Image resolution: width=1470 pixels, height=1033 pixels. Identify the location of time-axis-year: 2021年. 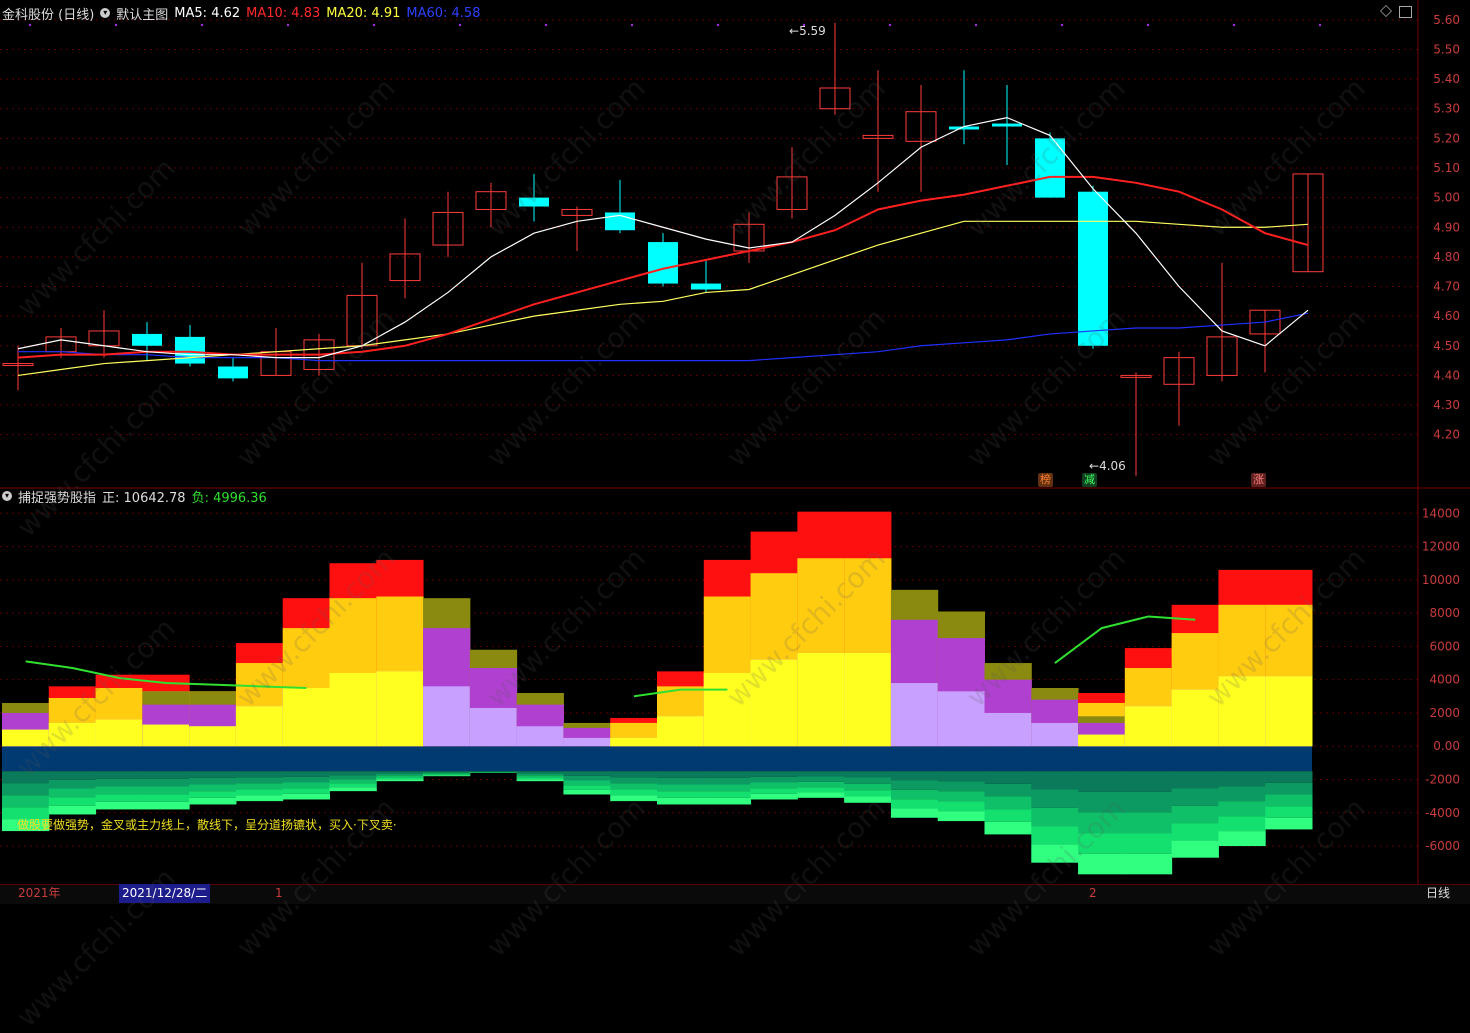
(39, 893).